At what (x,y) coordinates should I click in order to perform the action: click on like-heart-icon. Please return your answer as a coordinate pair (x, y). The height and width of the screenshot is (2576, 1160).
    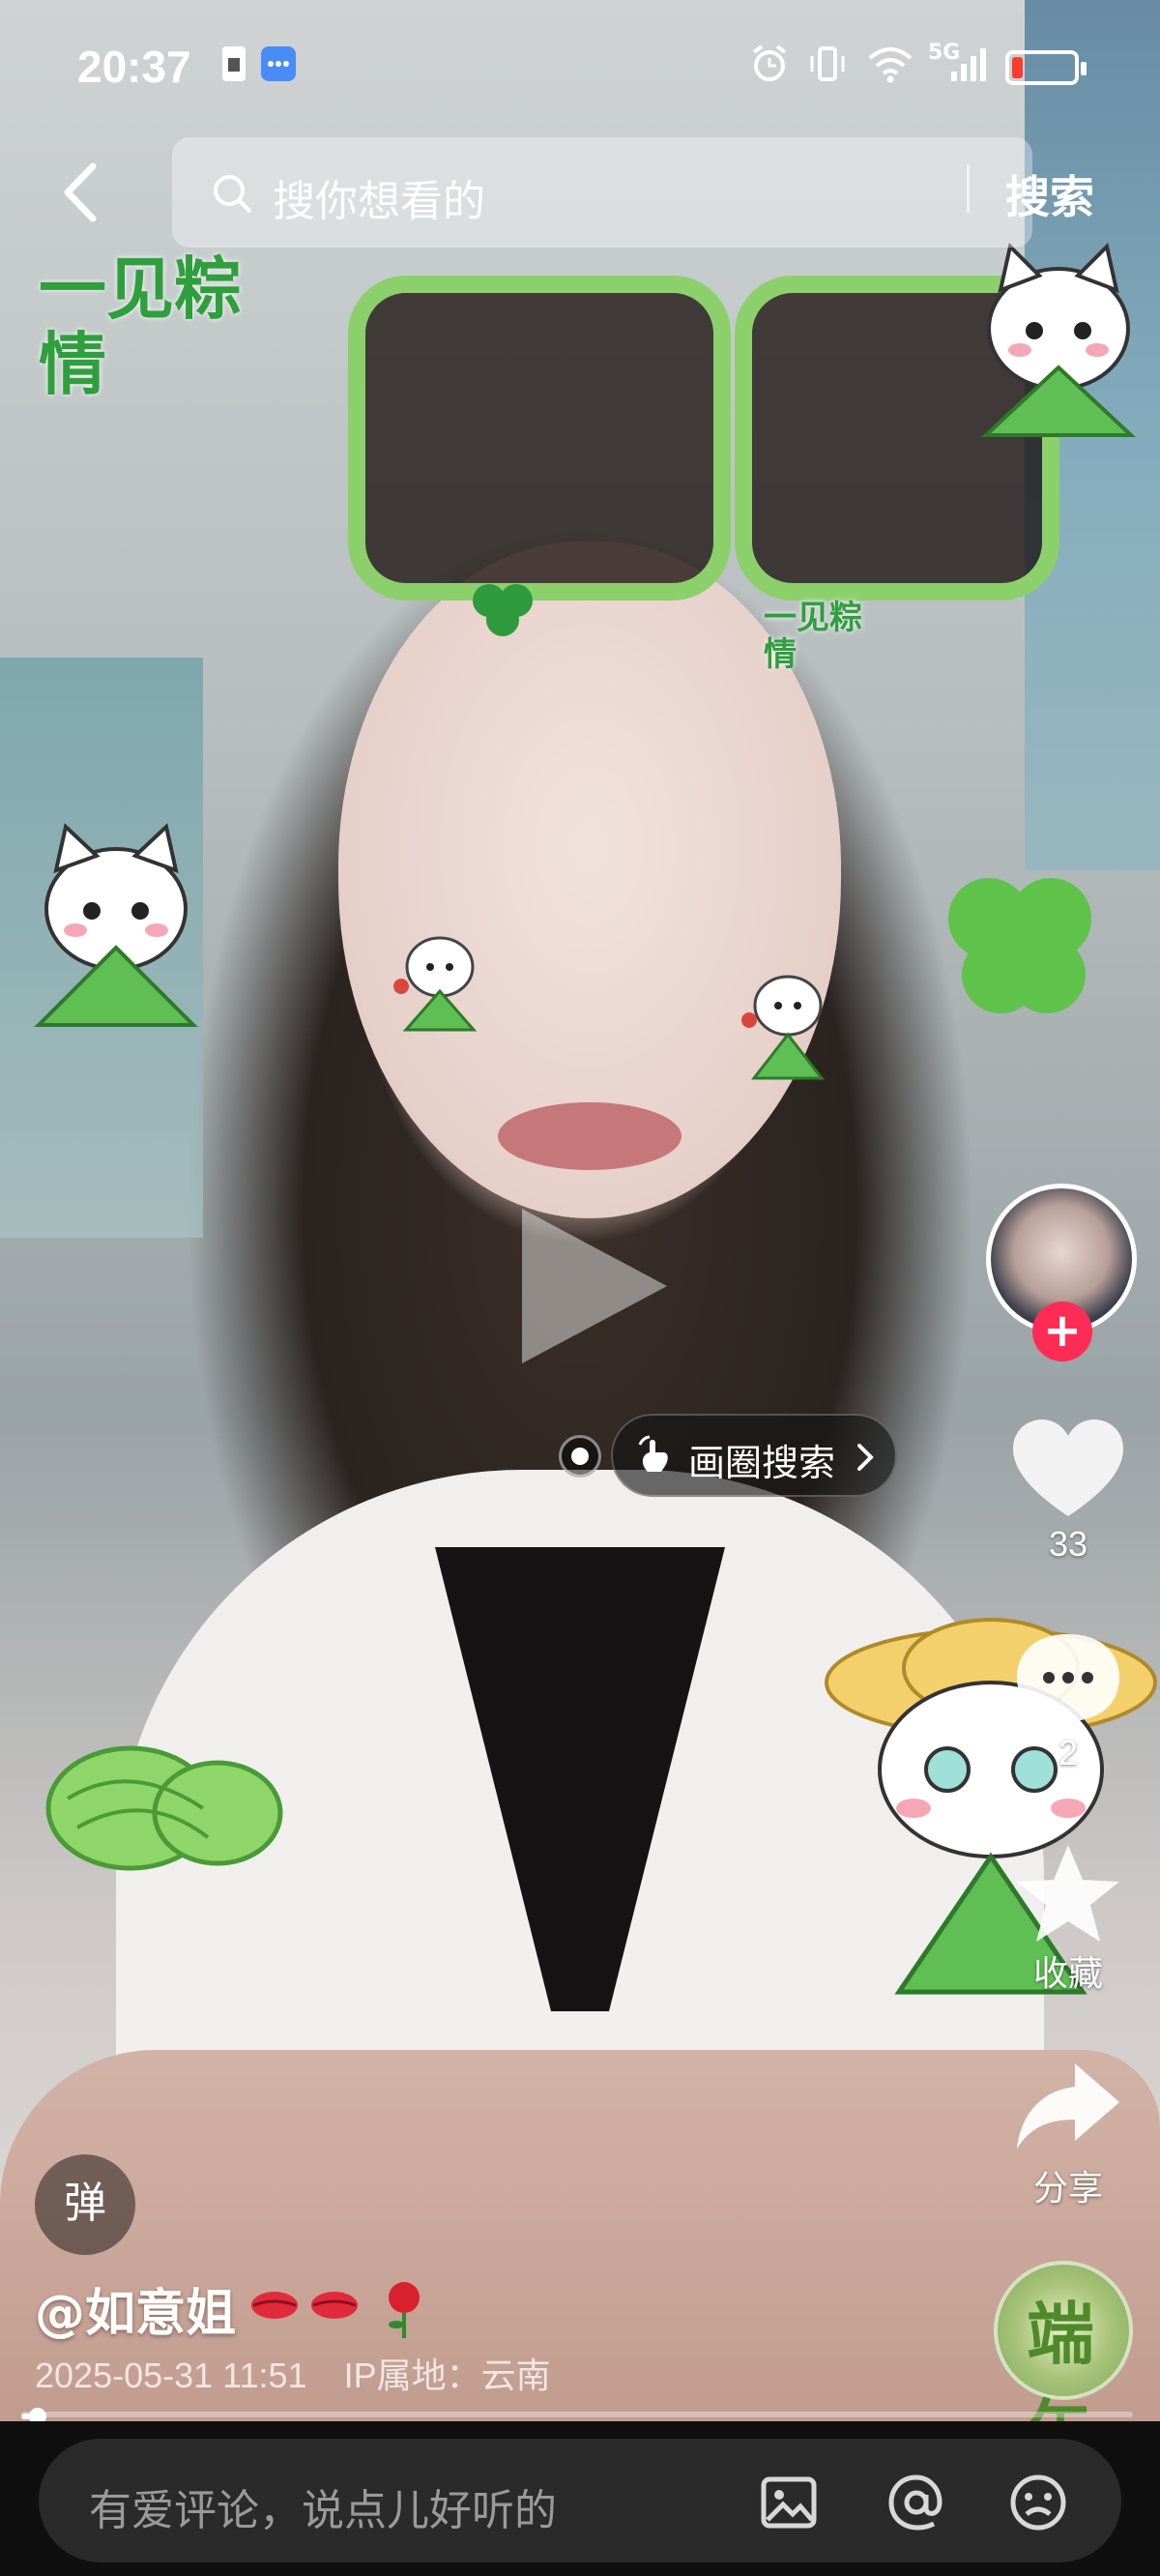
    Looking at the image, I should click on (1068, 1470).